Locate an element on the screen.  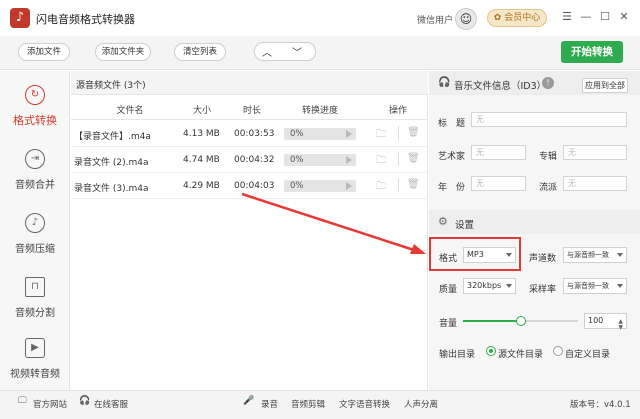
annotation-highlight-box is located at coordinates (475, 254).